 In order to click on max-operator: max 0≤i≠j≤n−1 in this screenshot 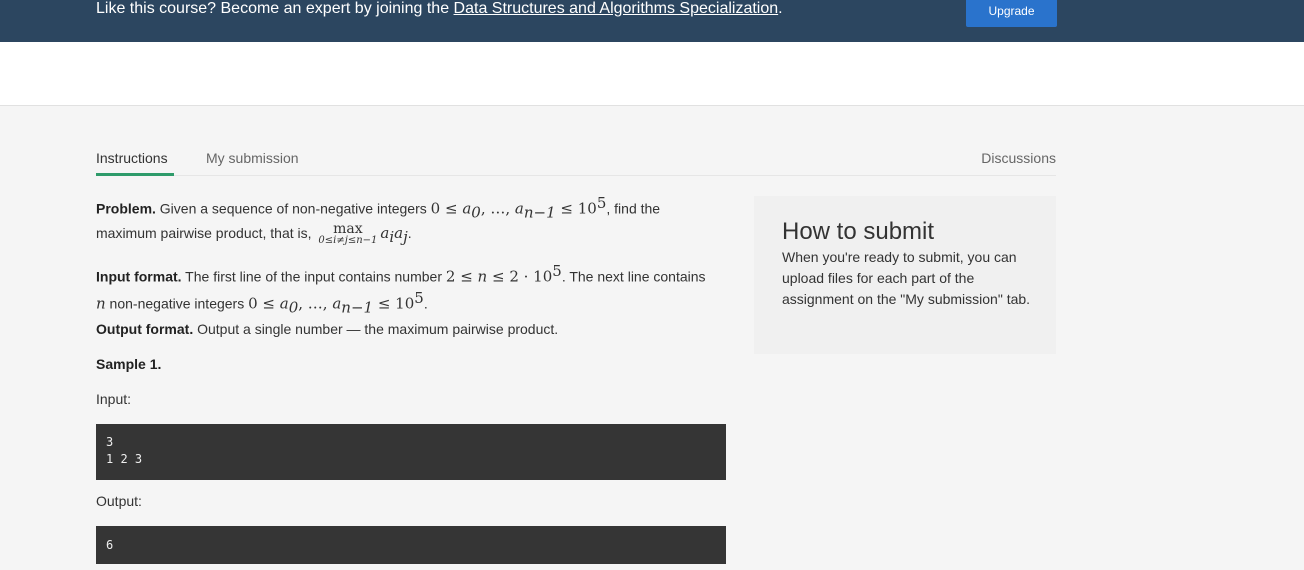, I will do `click(348, 234)`.